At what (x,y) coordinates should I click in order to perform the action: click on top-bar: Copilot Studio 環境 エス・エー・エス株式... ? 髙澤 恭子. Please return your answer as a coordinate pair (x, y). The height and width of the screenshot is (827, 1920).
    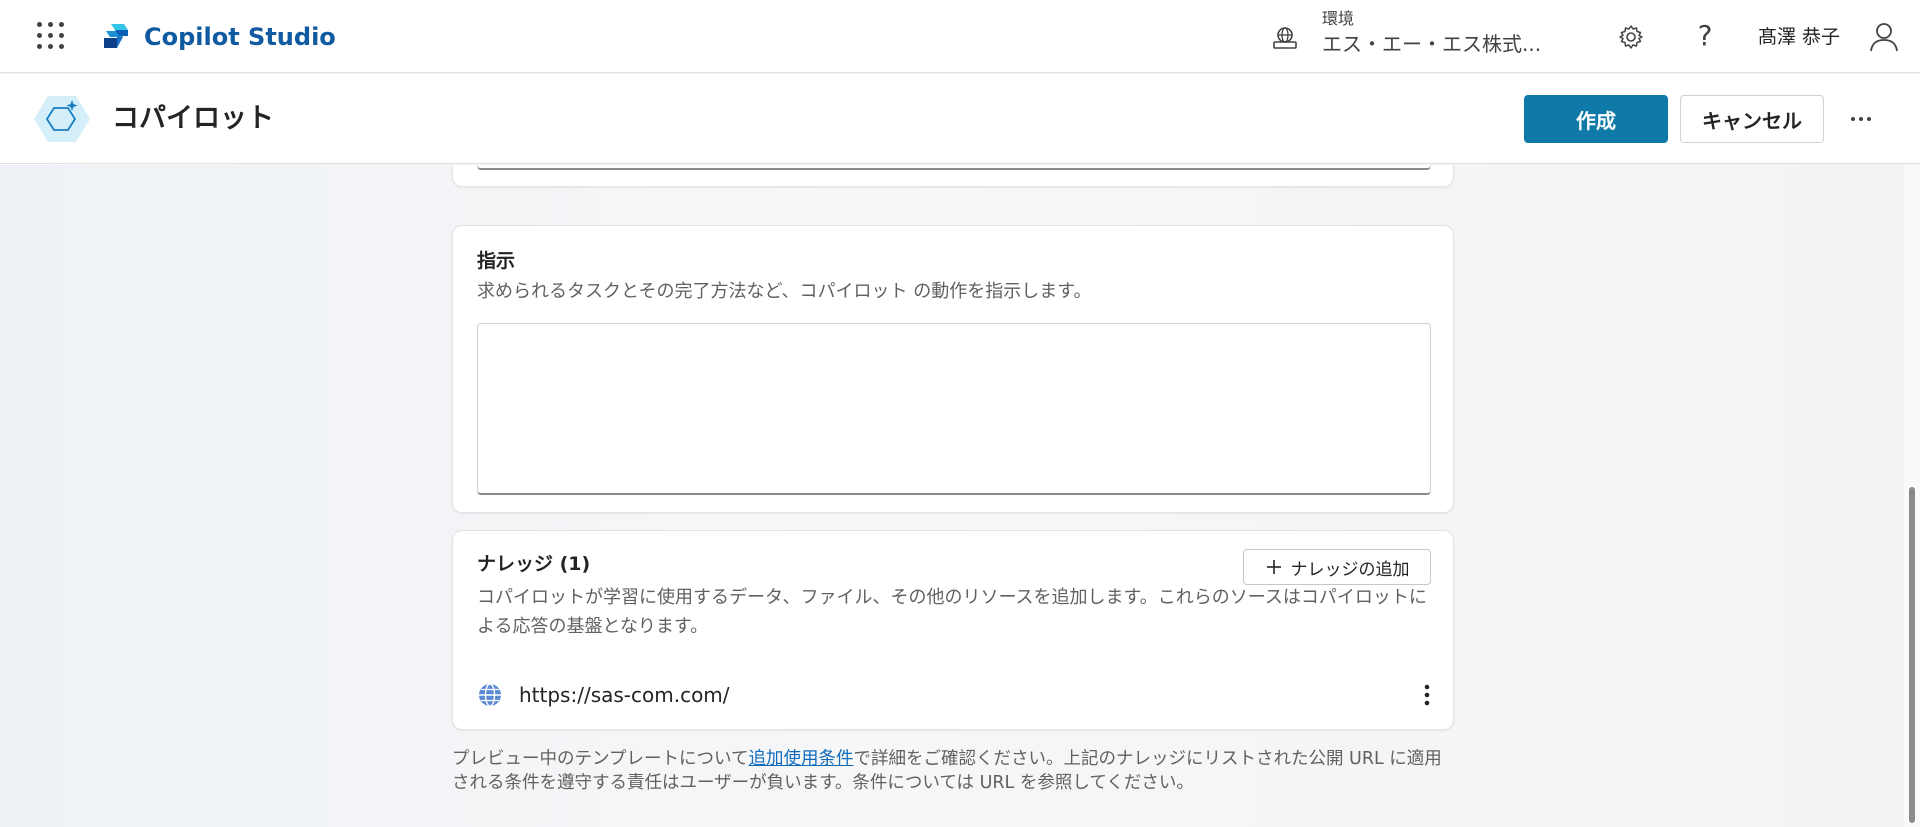
    Looking at the image, I should click on (960, 36).